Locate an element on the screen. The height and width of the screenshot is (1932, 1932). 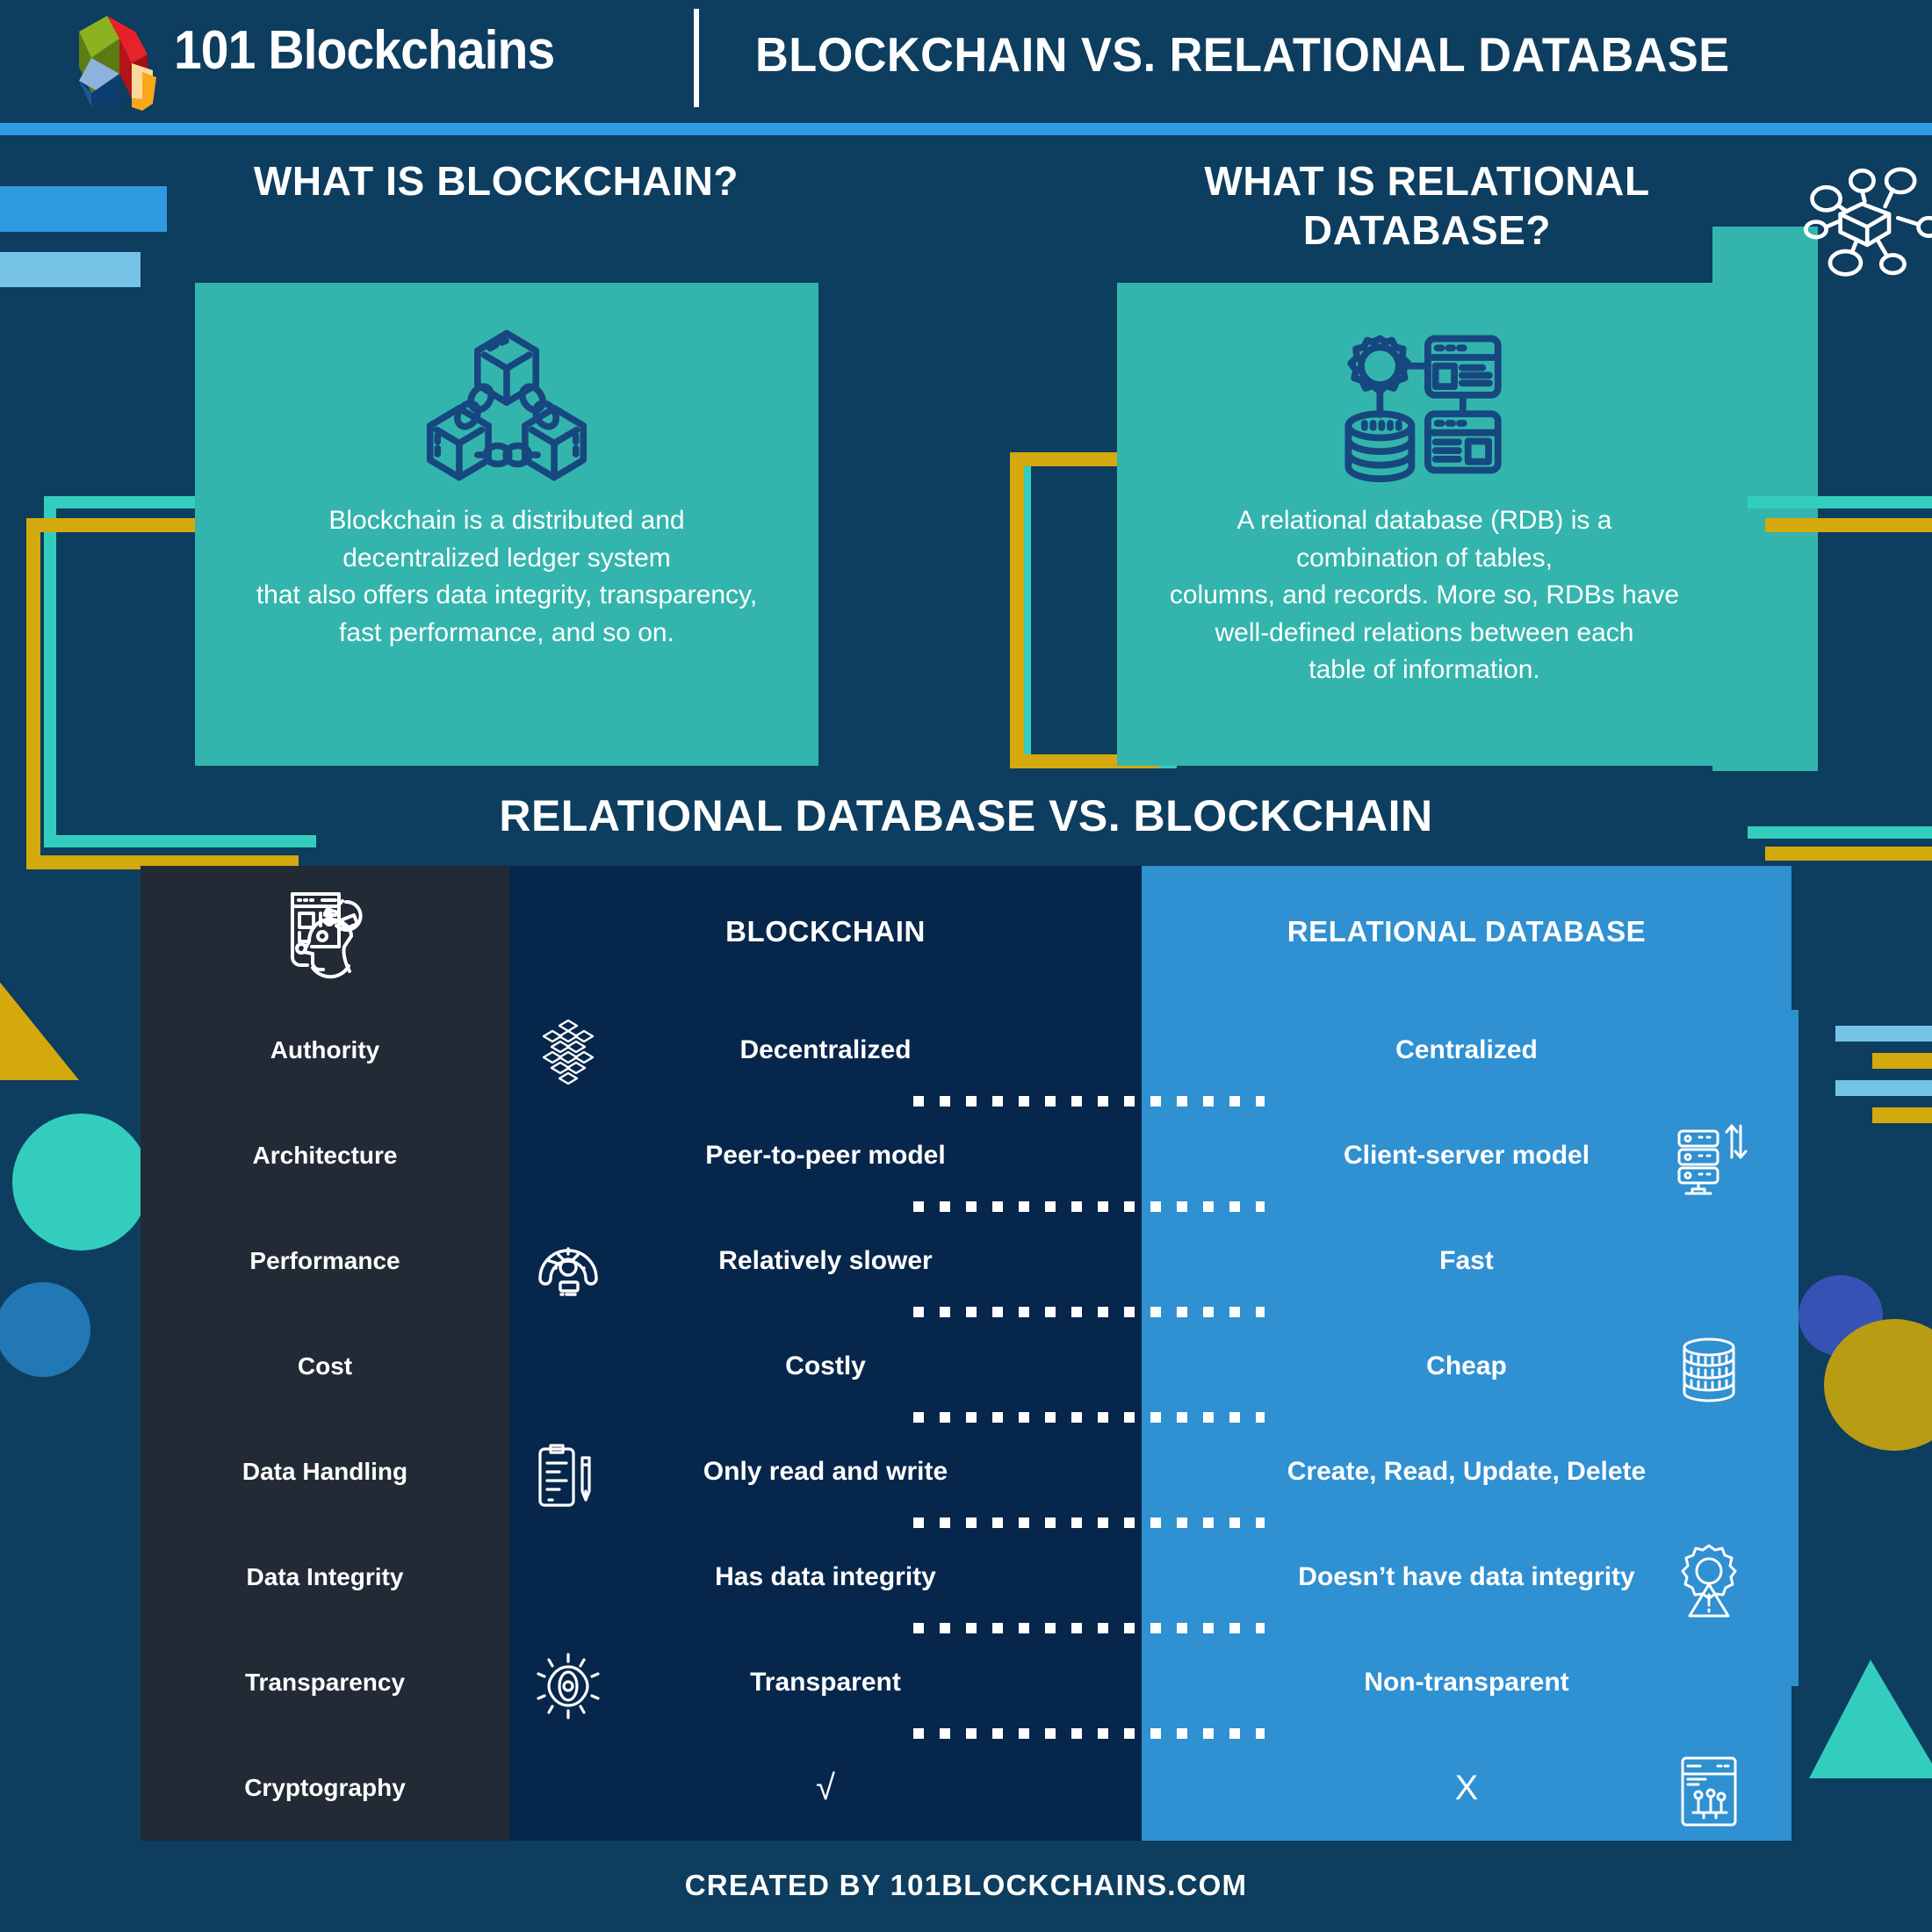
deco-circle-blue is located at coordinates (45, 1329).